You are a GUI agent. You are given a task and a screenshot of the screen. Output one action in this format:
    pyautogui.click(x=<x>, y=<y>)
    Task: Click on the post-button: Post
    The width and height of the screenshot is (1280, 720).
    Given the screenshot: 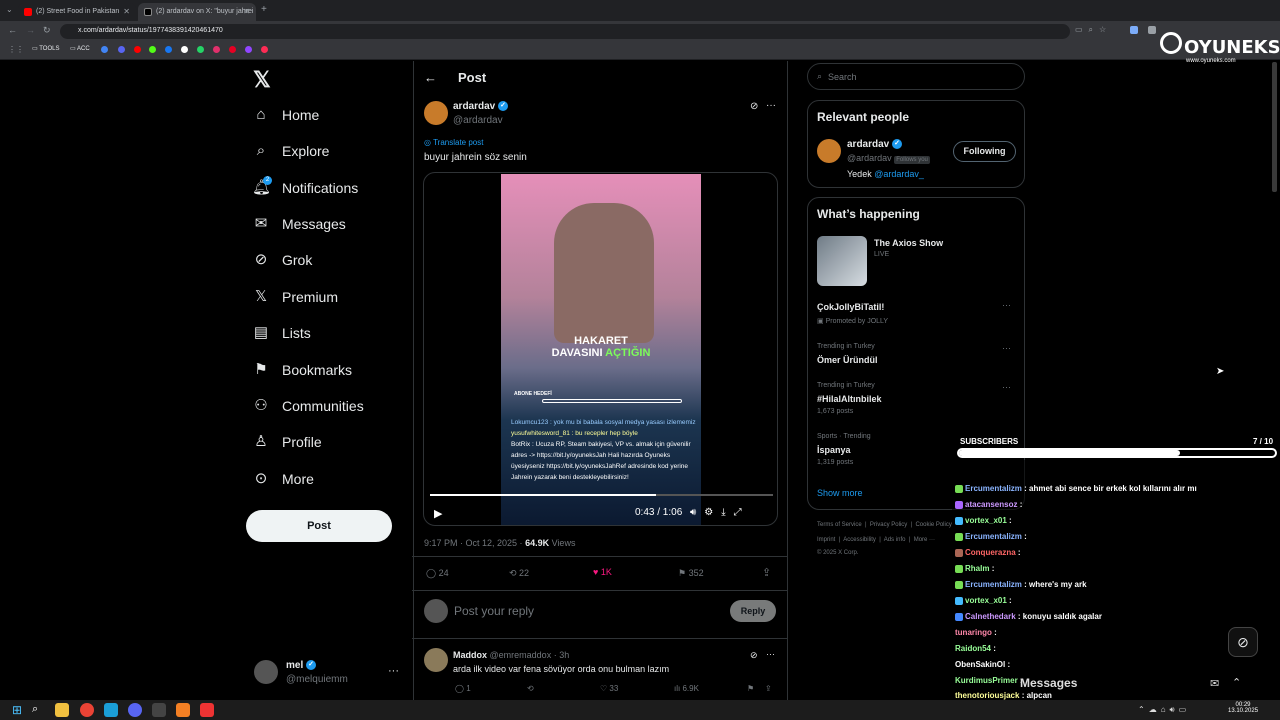 What is the action you would take?
    pyautogui.click(x=319, y=526)
    